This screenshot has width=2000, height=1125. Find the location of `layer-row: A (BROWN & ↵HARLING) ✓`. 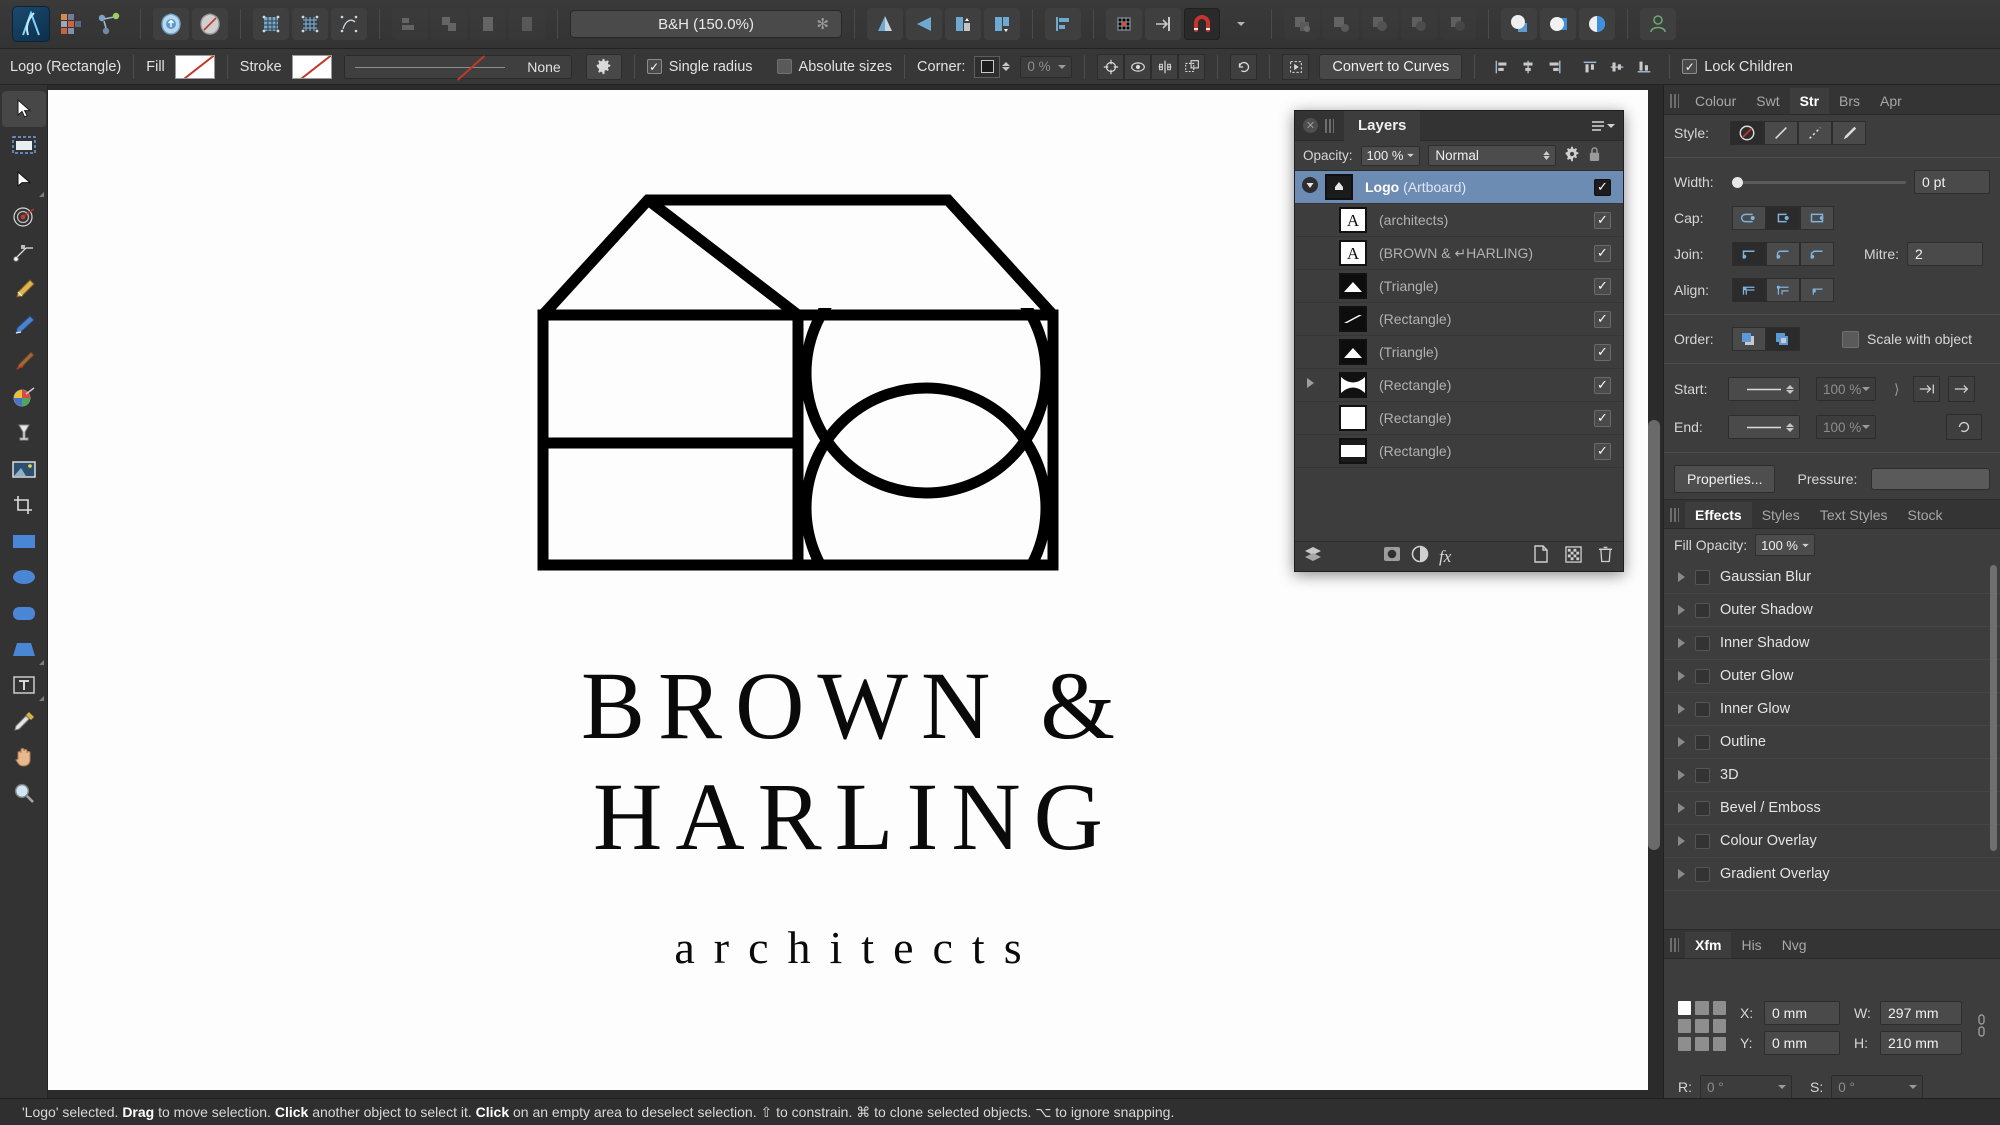

layer-row: A (BROWN & ↵HARLING) ✓ is located at coordinates (1459, 253).